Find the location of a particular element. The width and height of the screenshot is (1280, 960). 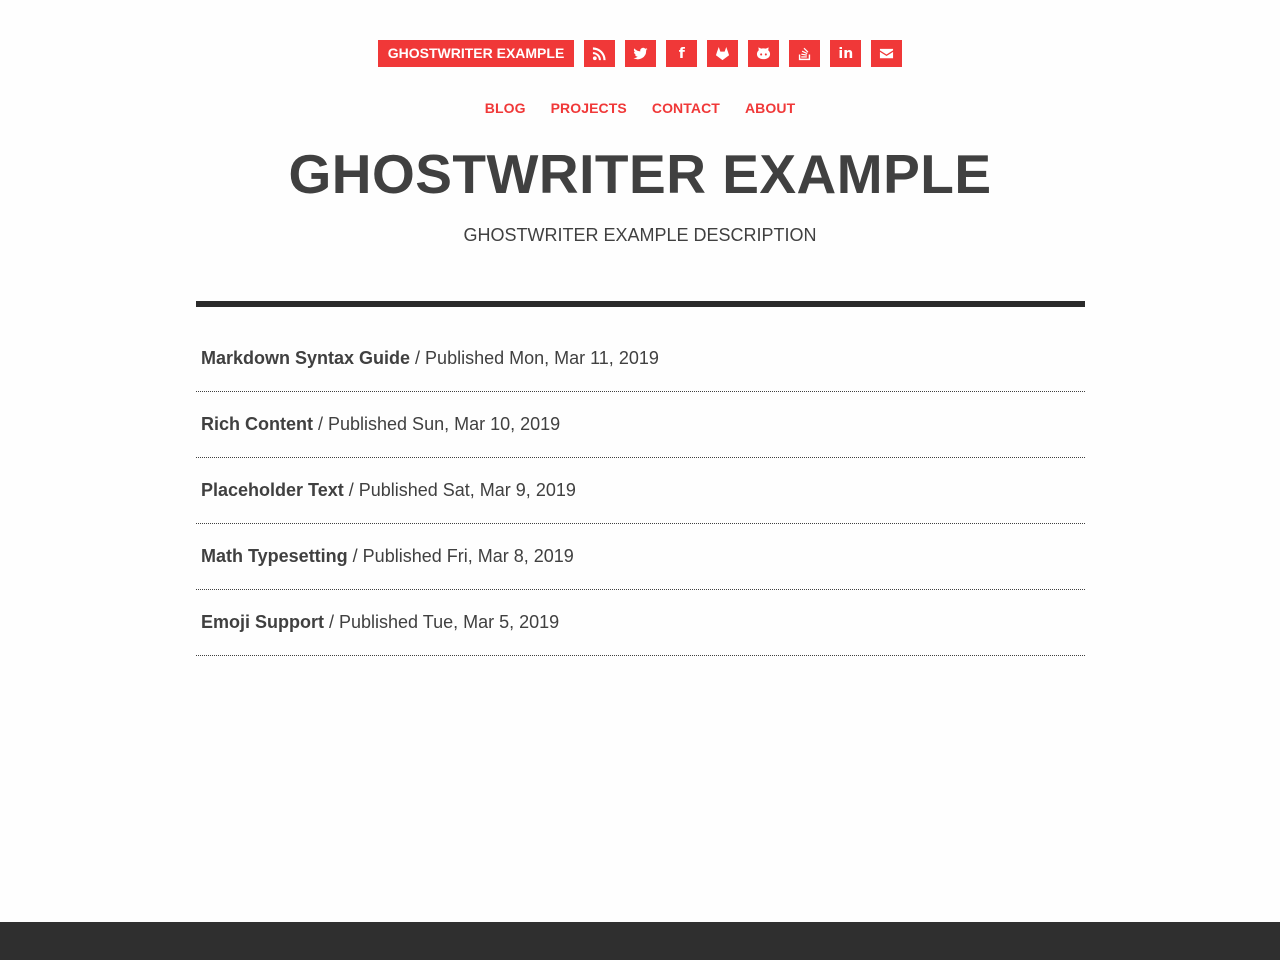

post-date: / Published Sat, Mar 9, 2019 is located at coordinates (459, 490).